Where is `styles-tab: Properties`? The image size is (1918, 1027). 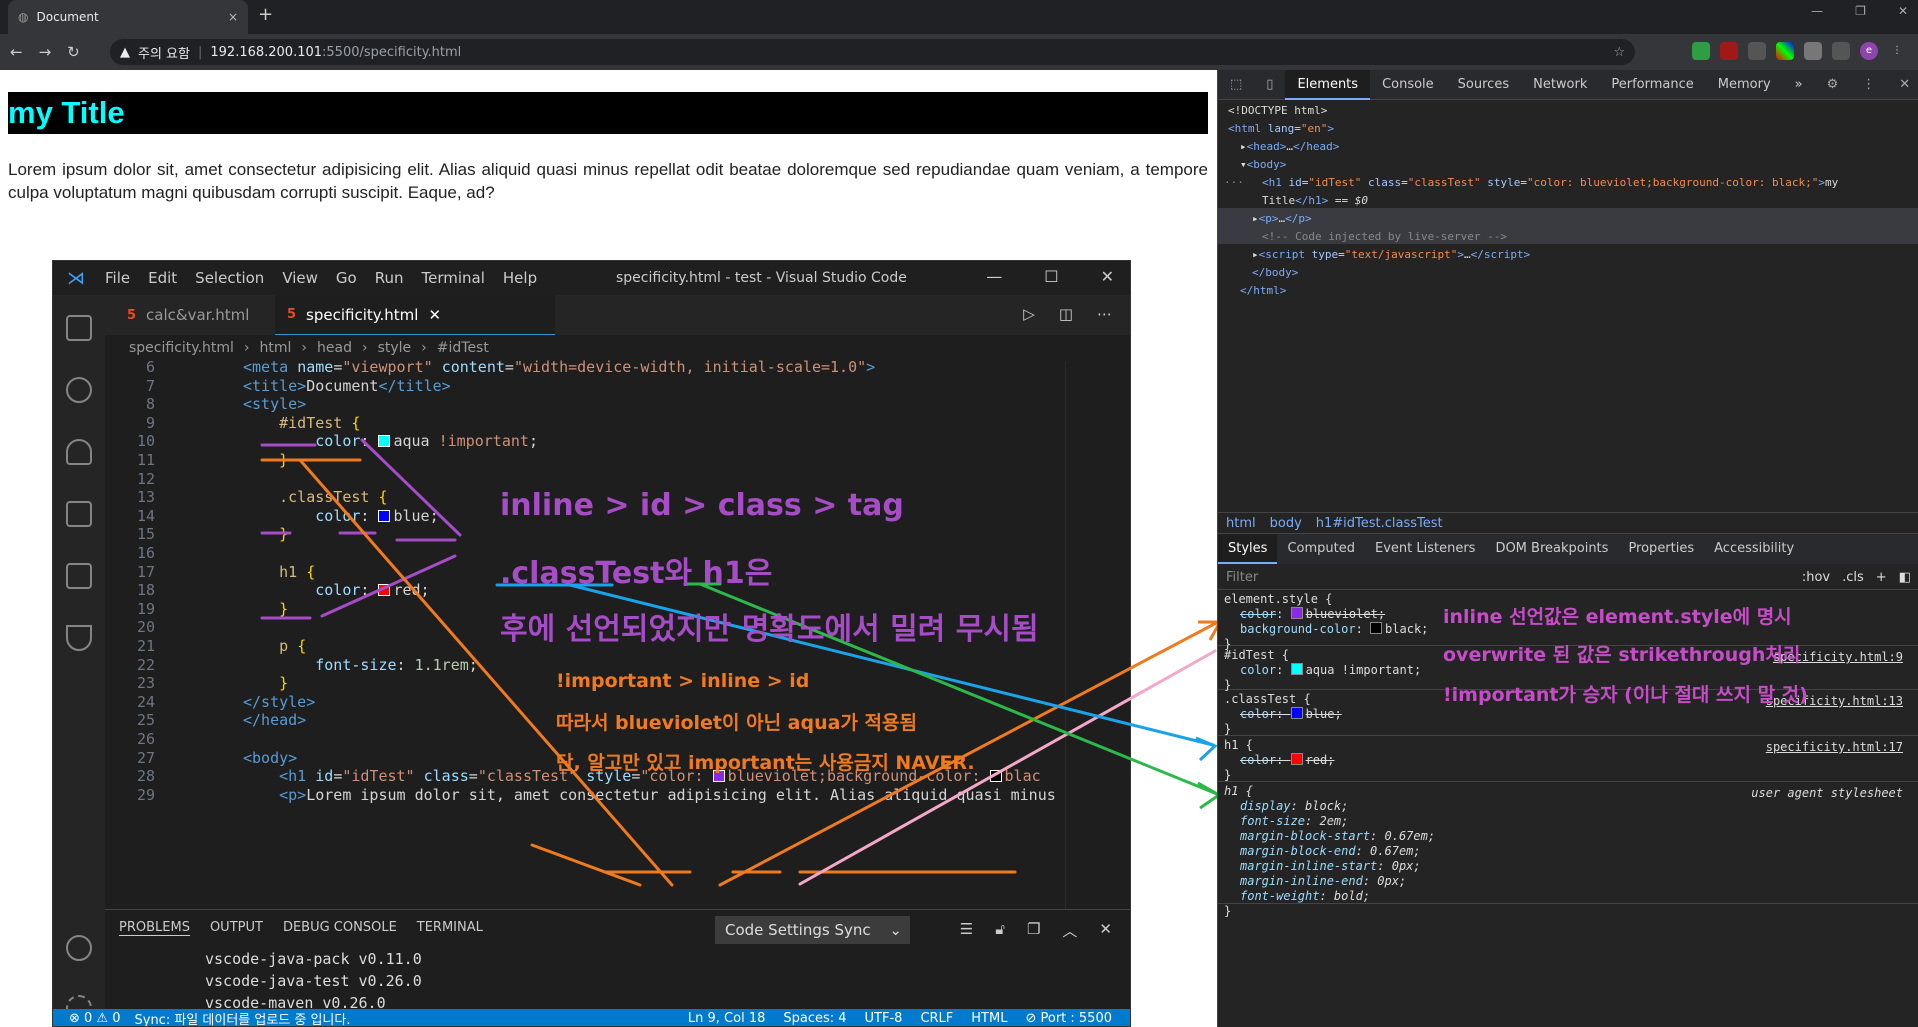
styles-tab: Properties is located at coordinates (1661, 549).